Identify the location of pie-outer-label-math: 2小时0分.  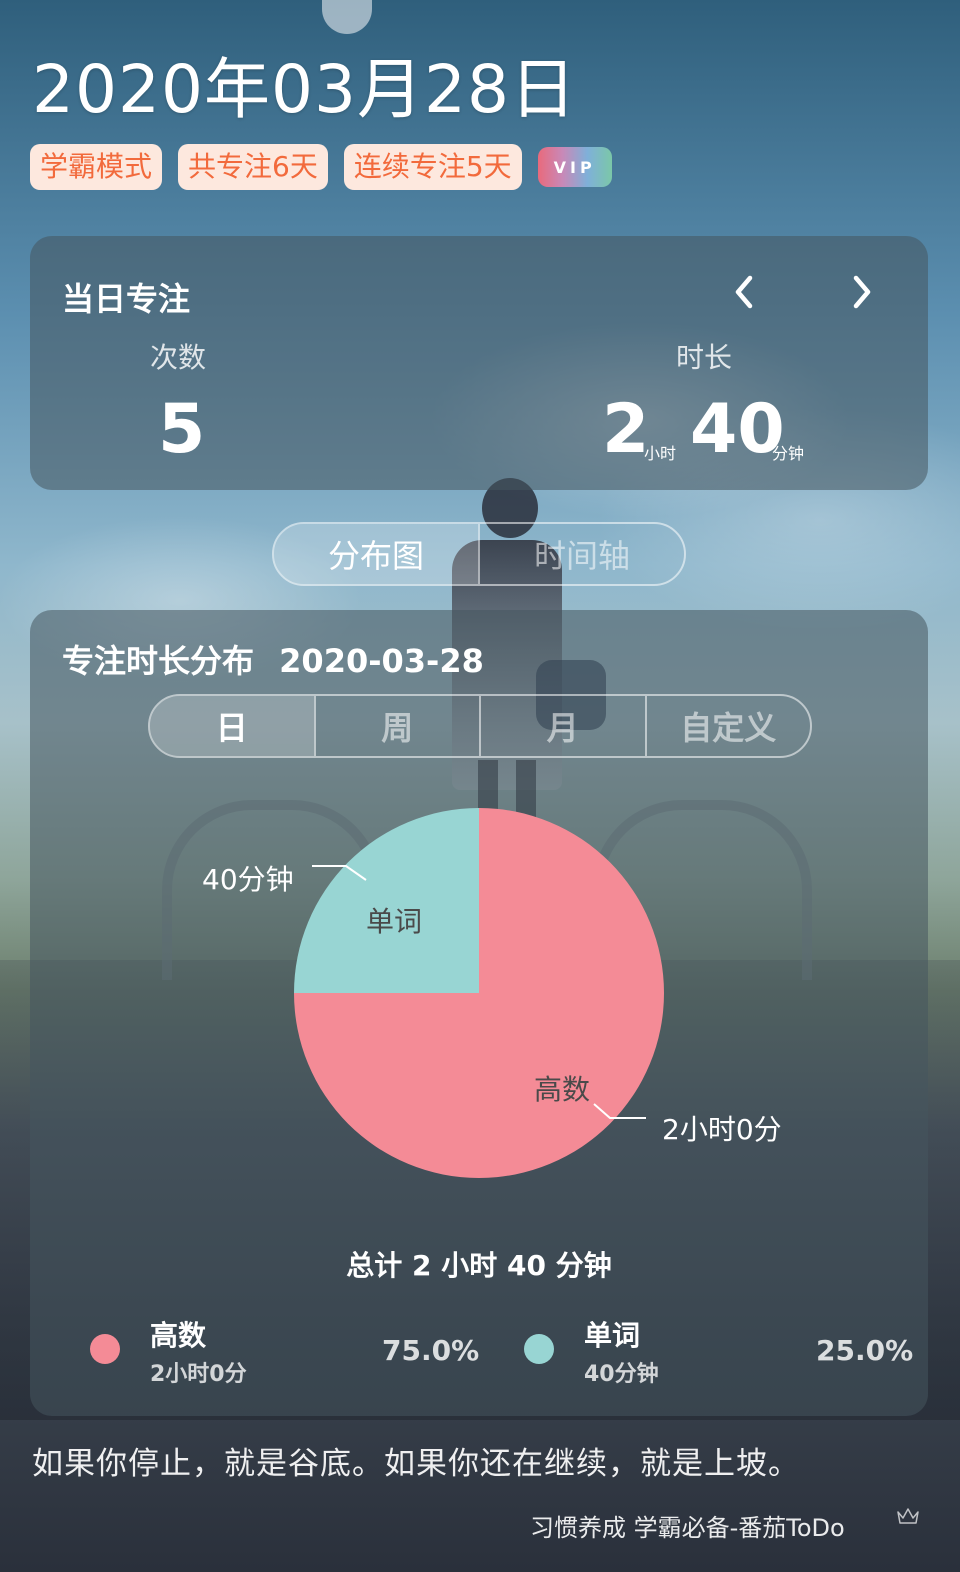
(722, 1129).